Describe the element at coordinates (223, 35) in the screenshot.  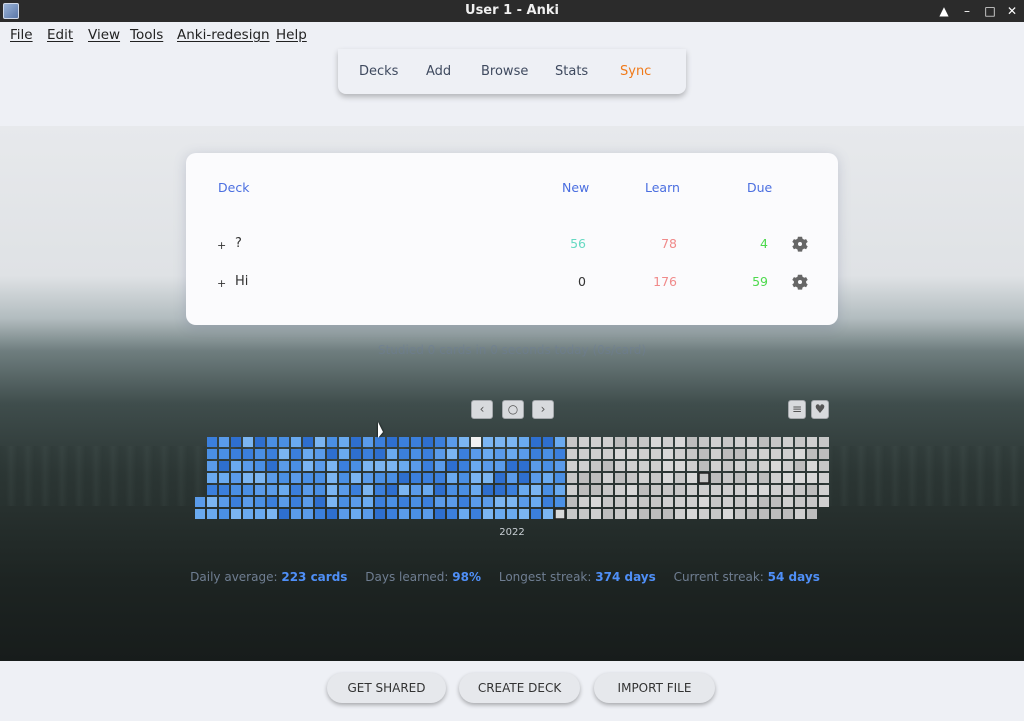
I see `menu-anki-redesign: Anki-redesign` at that location.